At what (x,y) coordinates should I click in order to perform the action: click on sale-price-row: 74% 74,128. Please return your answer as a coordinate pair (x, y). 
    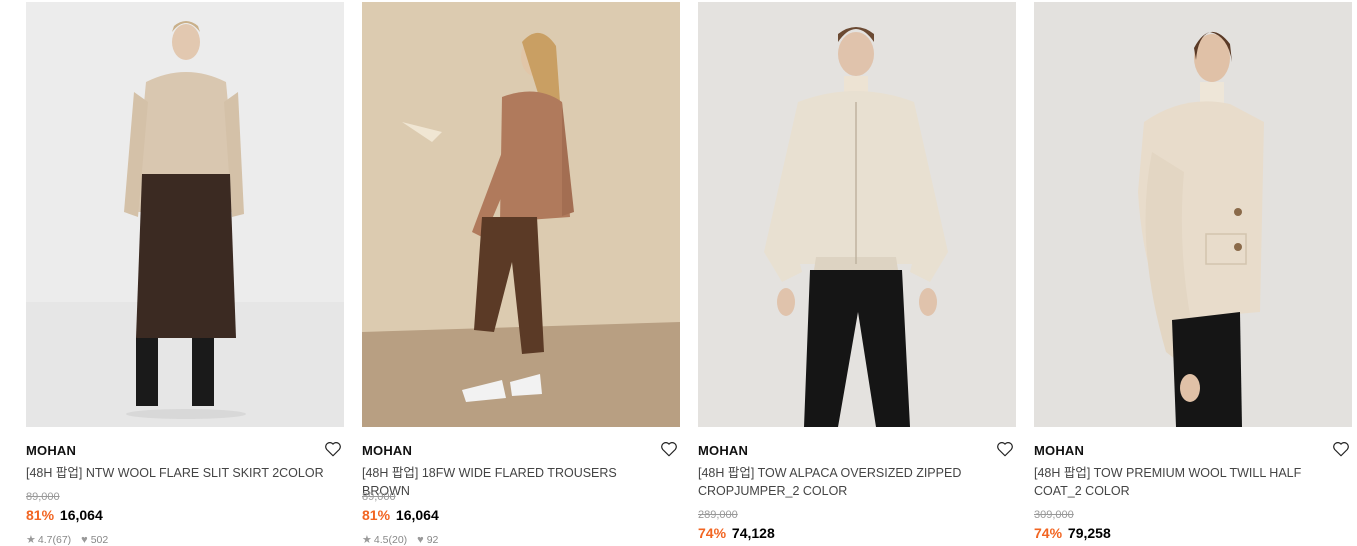
    Looking at the image, I should click on (857, 533).